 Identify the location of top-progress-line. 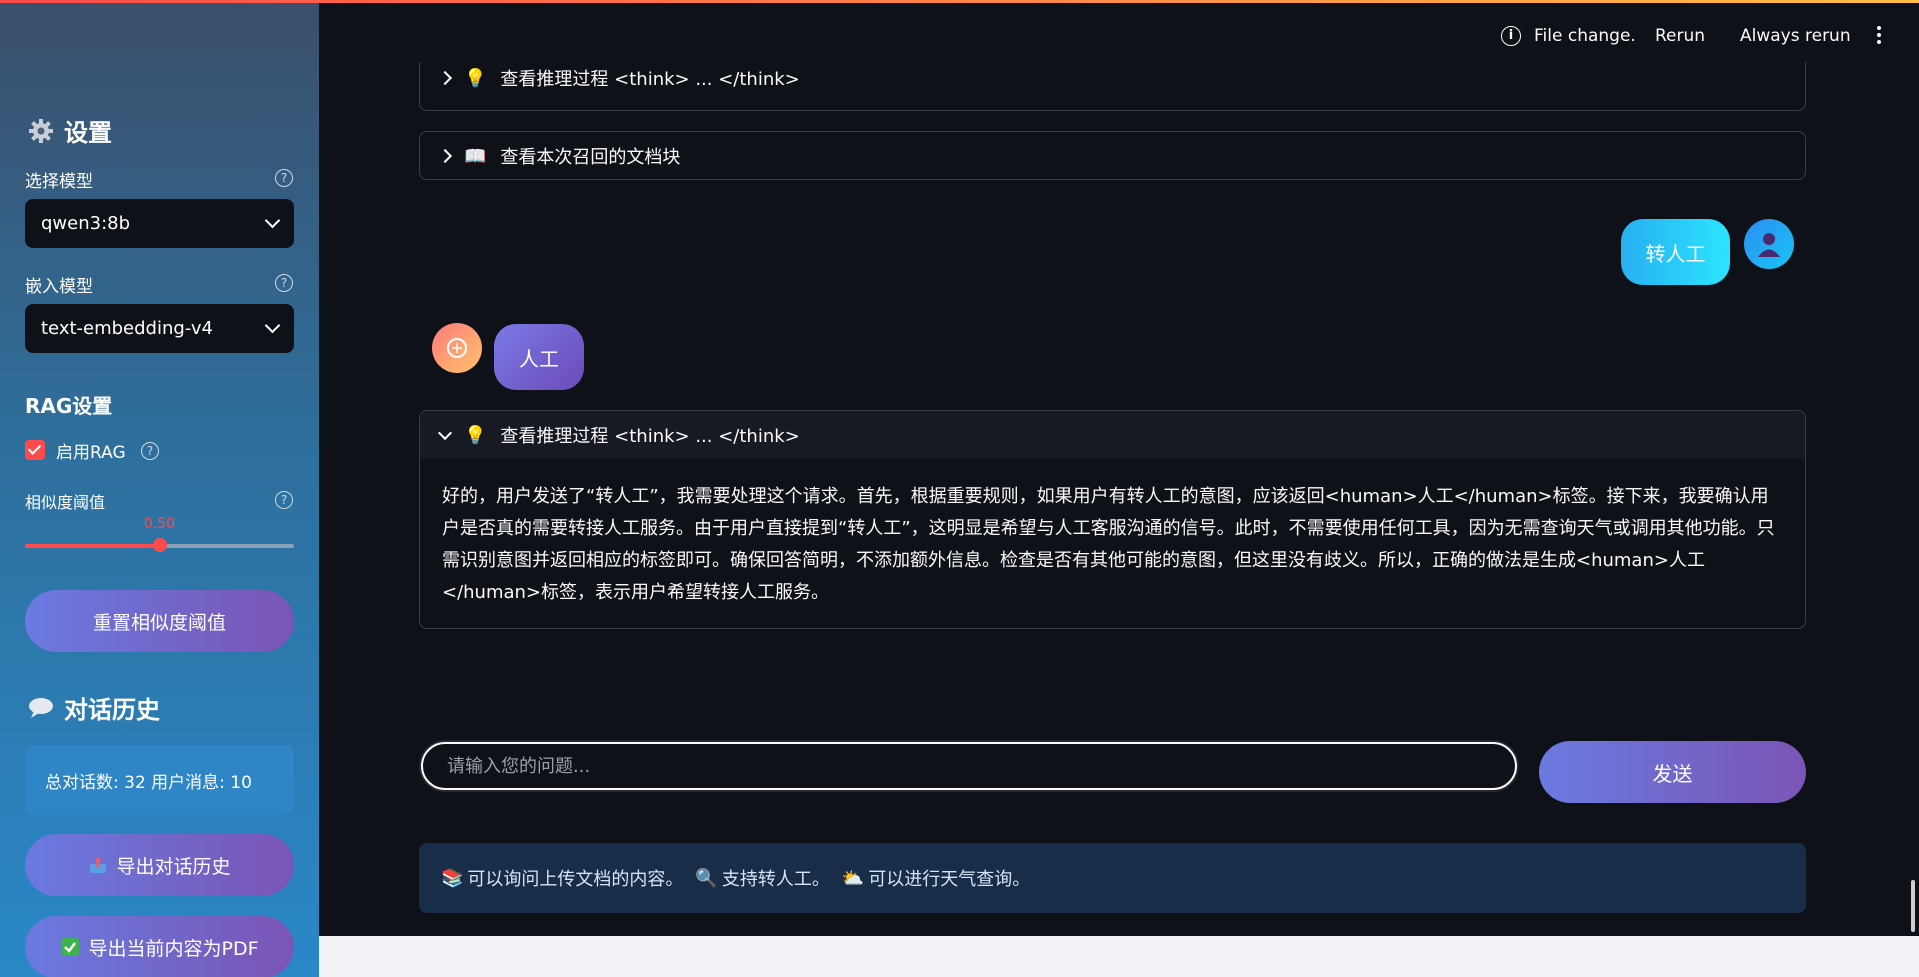
(959, 1).